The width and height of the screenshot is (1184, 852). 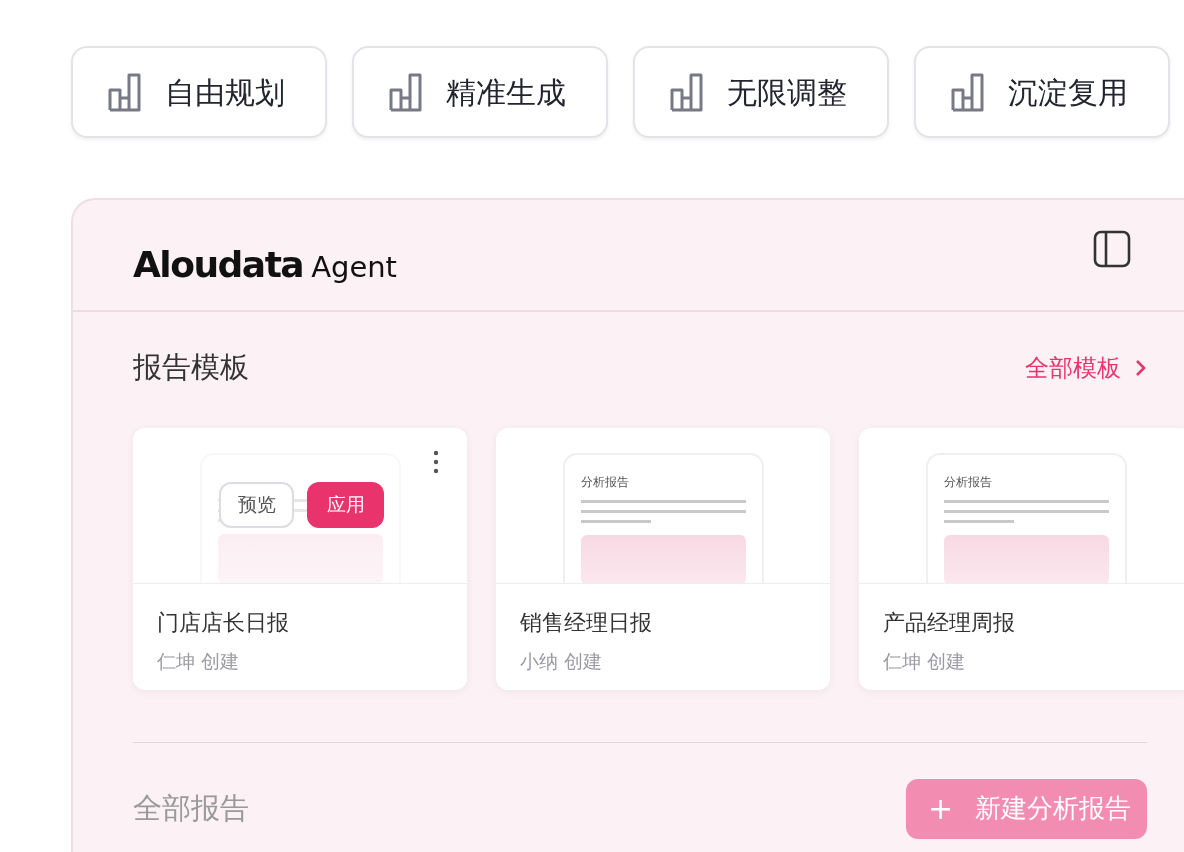 I want to click on chevron-right-icon, so click(x=1141, y=367).